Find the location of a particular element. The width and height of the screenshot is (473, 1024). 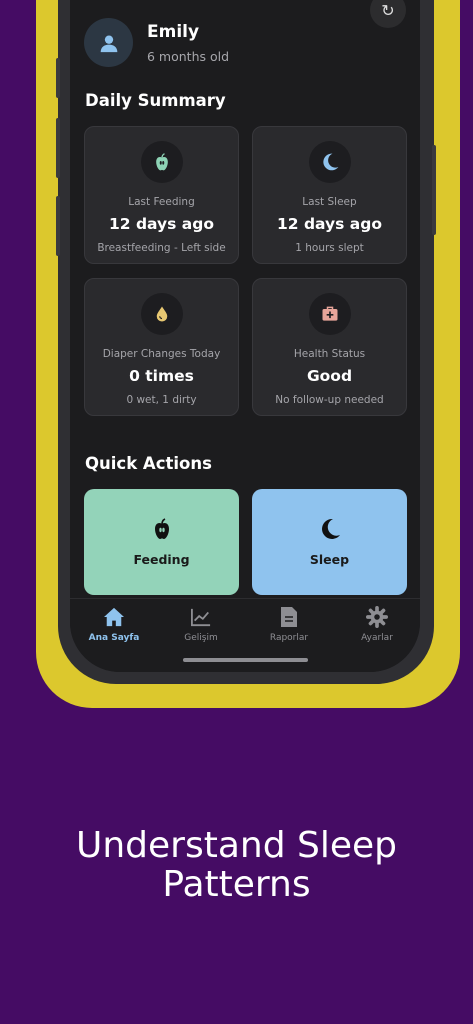

child-profile: Emily 6 months old is located at coordinates (156, 42).